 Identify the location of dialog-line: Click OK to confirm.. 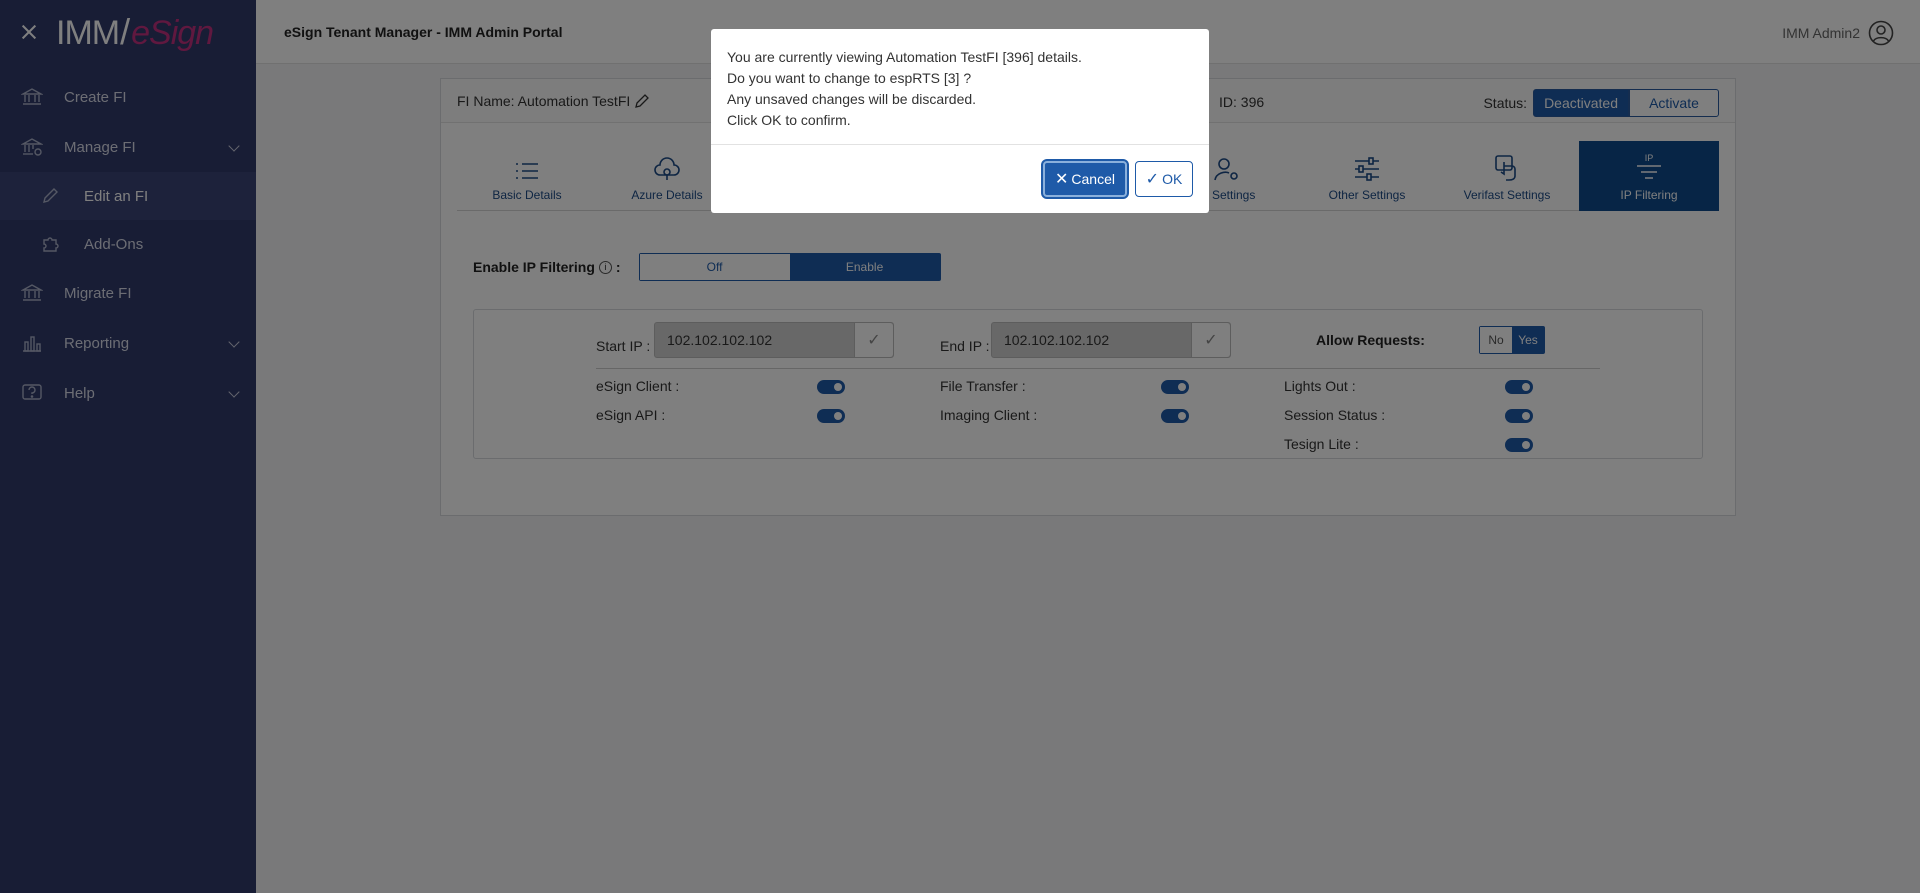
(789, 120).